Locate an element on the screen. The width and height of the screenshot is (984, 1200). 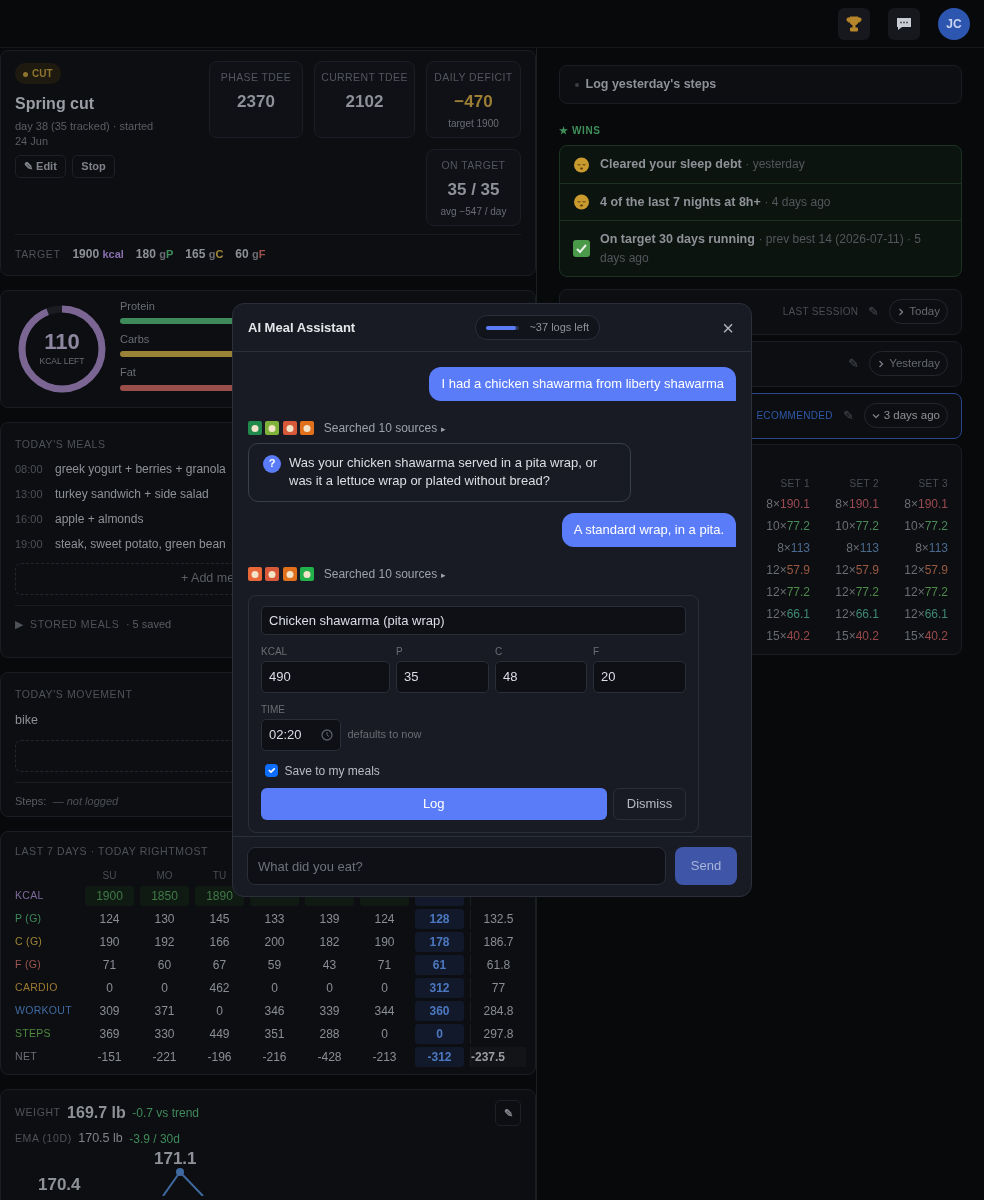
section-title: TODAY'S MOVEMENT is located at coordinates (74, 694).